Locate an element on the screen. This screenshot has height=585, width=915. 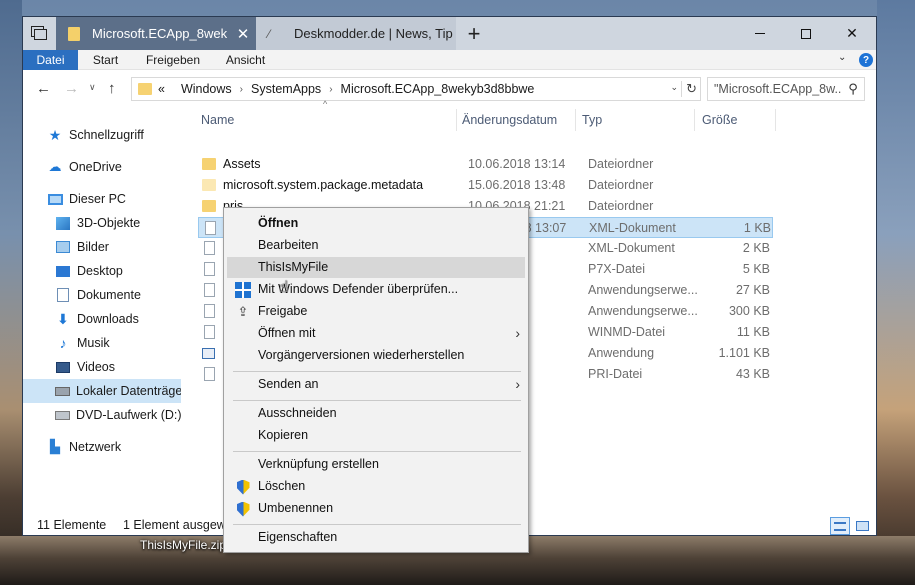
menu-item-delete: Löschen is located at coordinates (376, 486).